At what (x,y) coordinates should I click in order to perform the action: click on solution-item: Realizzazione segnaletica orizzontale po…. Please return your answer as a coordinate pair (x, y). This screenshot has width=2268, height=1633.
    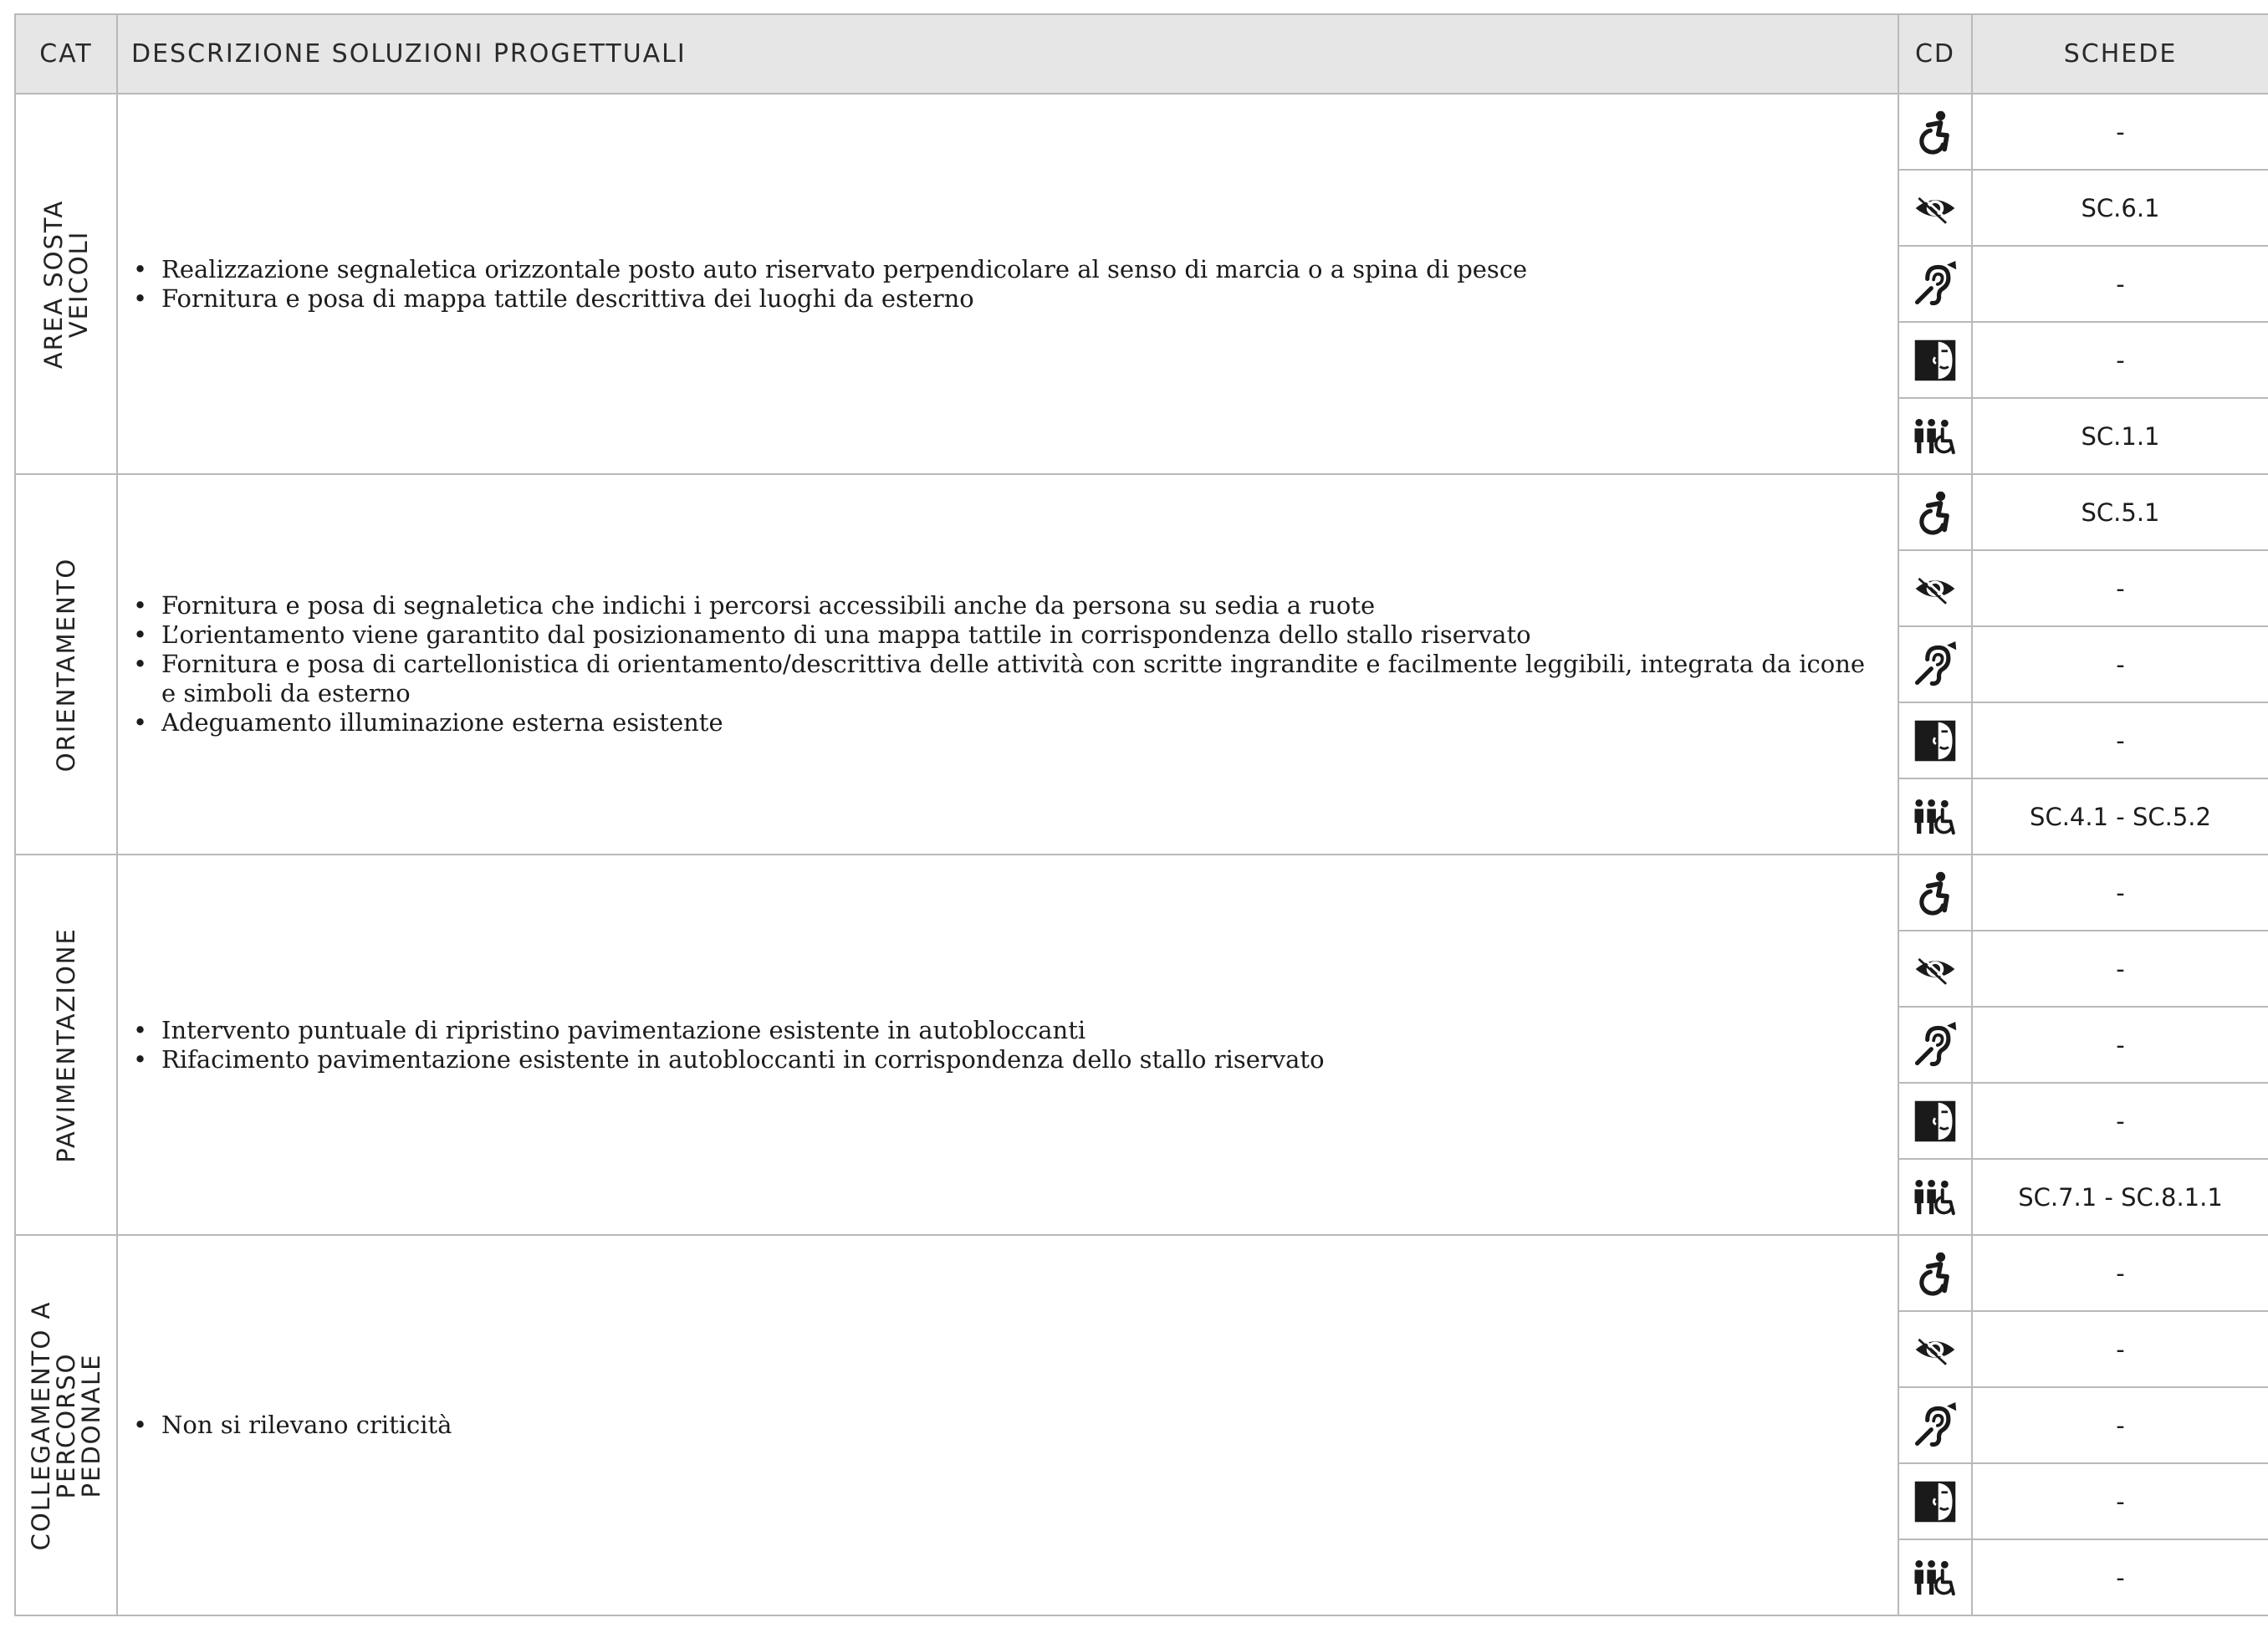
    Looking at the image, I should click on (1006, 269).